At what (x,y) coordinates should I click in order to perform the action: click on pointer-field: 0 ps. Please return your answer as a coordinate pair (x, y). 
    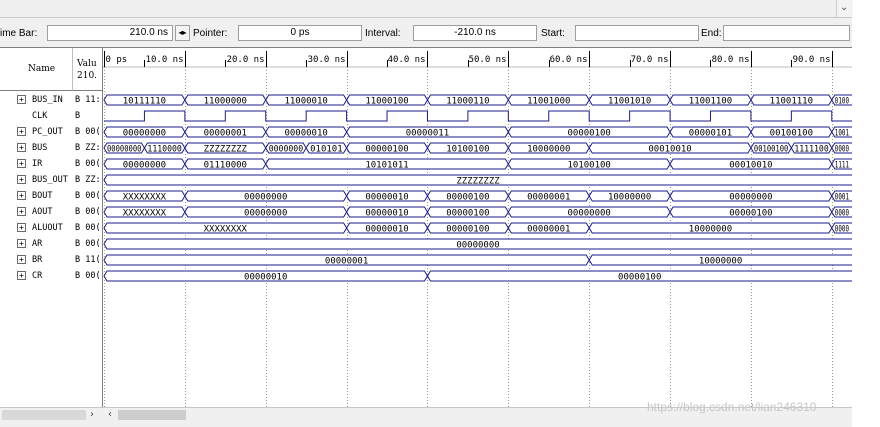
    Looking at the image, I should click on (300, 33).